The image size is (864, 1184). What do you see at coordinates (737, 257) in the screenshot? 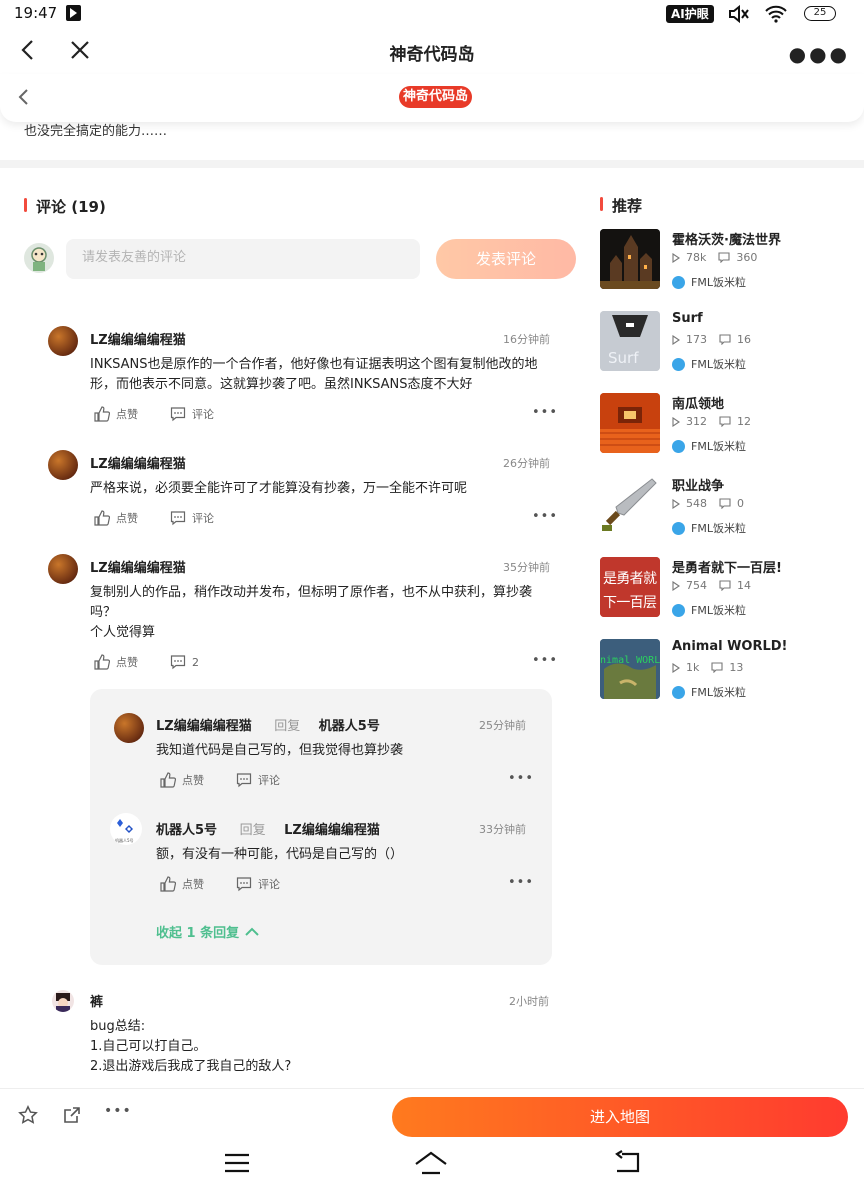
I see `comments-stat: 360` at bounding box center [737, 257].